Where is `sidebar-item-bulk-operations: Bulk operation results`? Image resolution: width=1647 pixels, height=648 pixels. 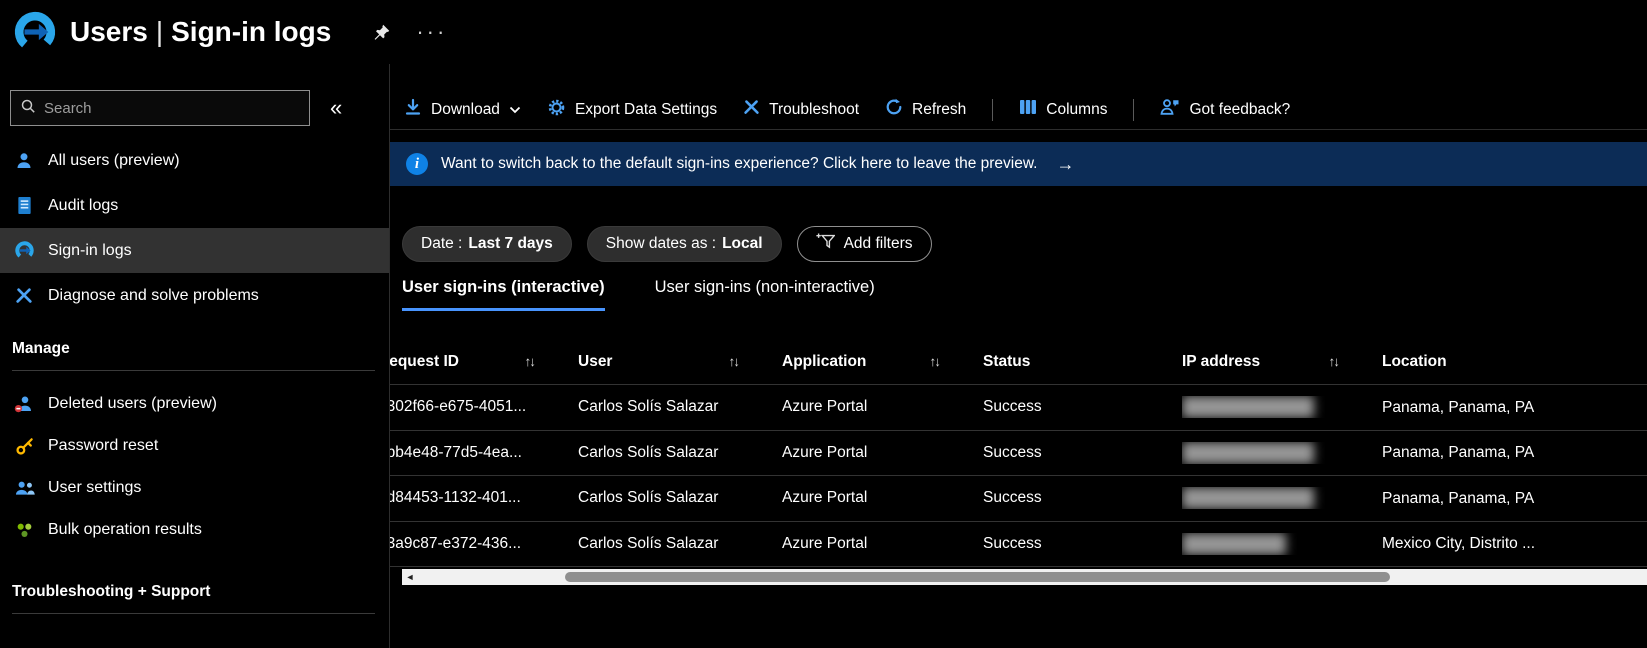
sidebar-item-bulk-operations: Bulk operation results is located at coordinates (194, 530).